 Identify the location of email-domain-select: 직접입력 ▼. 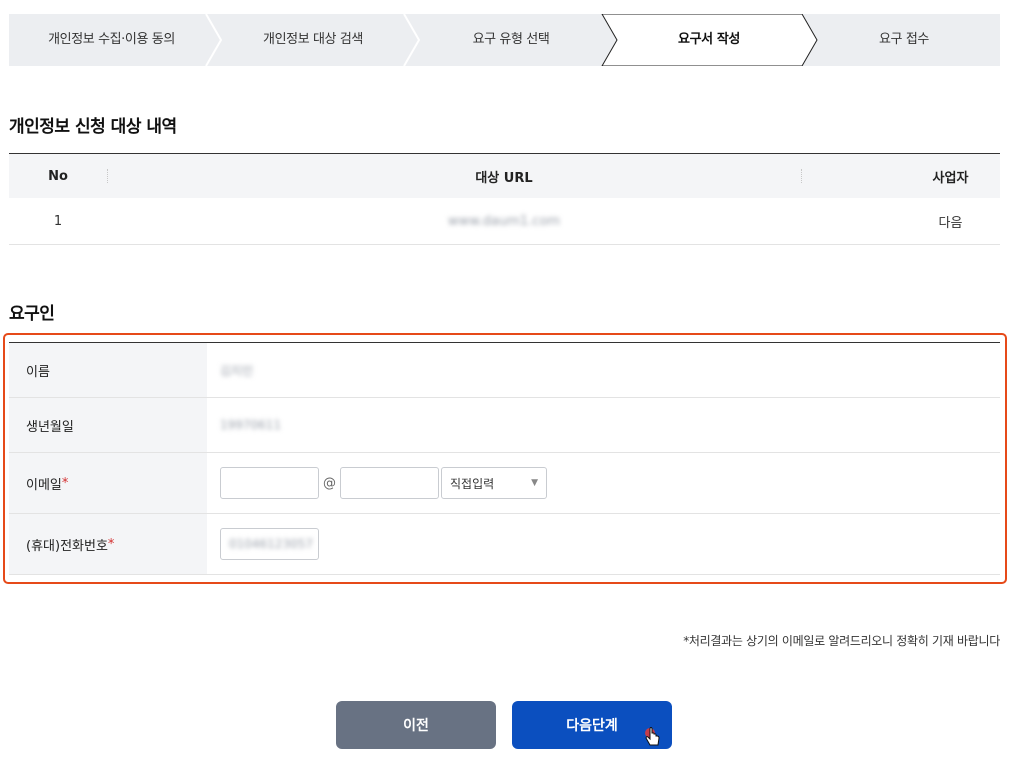
(494, 483).